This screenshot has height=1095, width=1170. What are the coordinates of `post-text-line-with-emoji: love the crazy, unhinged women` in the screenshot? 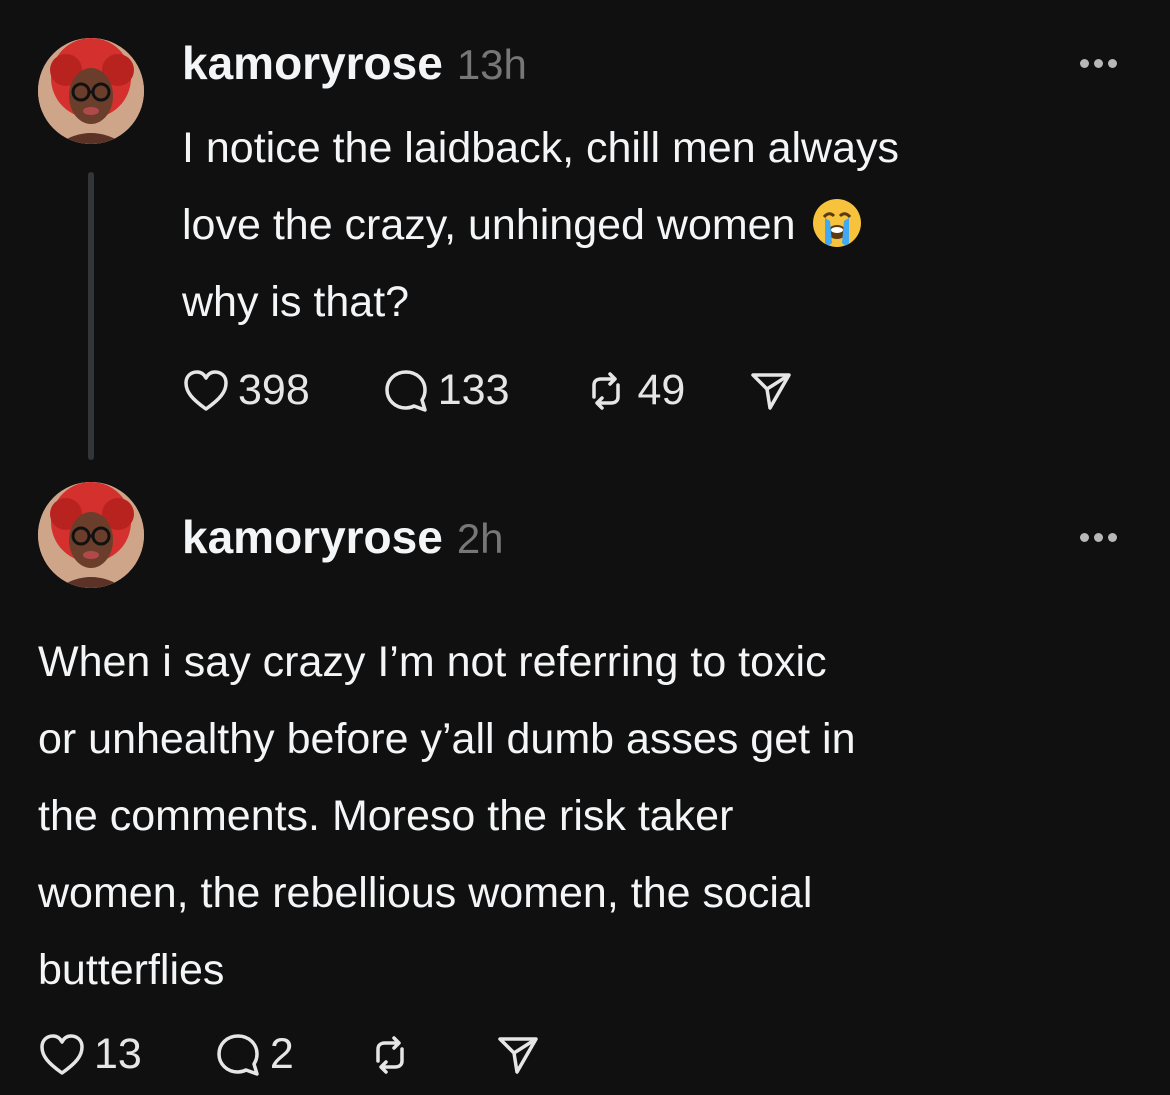 It's located at (540, 225).